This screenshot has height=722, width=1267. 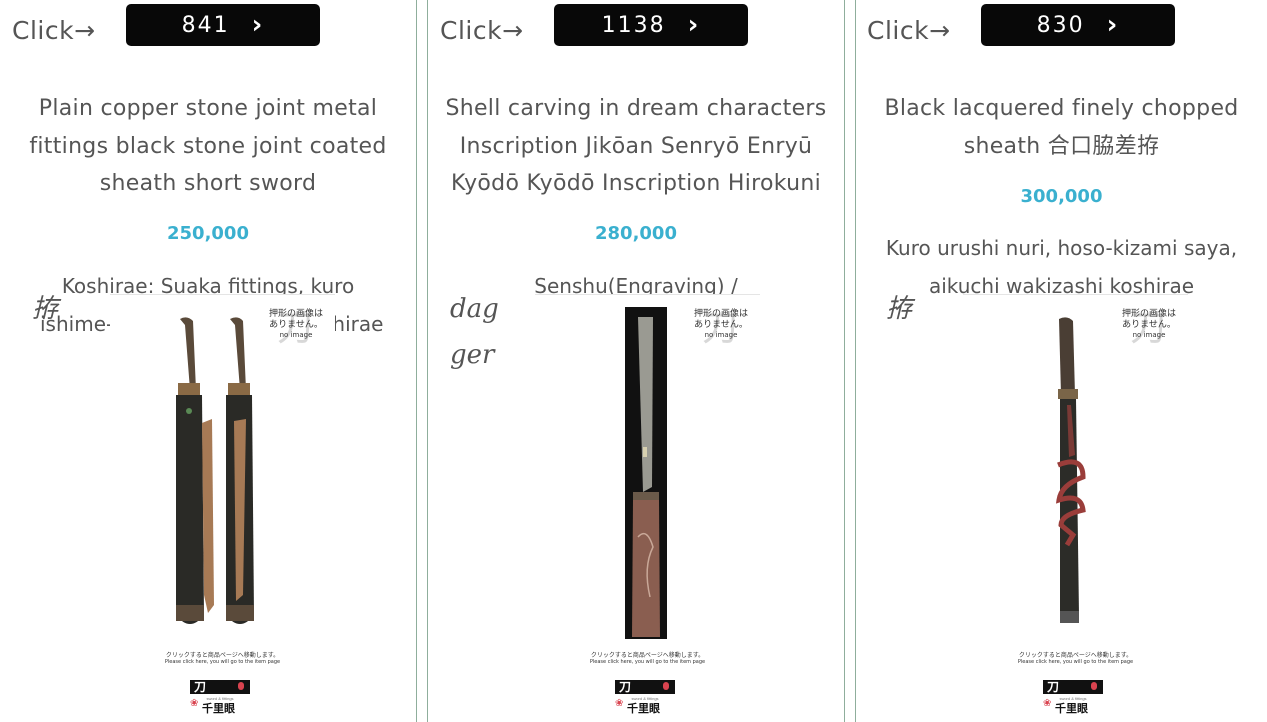 What do you see at coordinates (474, 332) in the screenshot?
I see `image-alt-text: dag ger` at bounding box center [474, 332].